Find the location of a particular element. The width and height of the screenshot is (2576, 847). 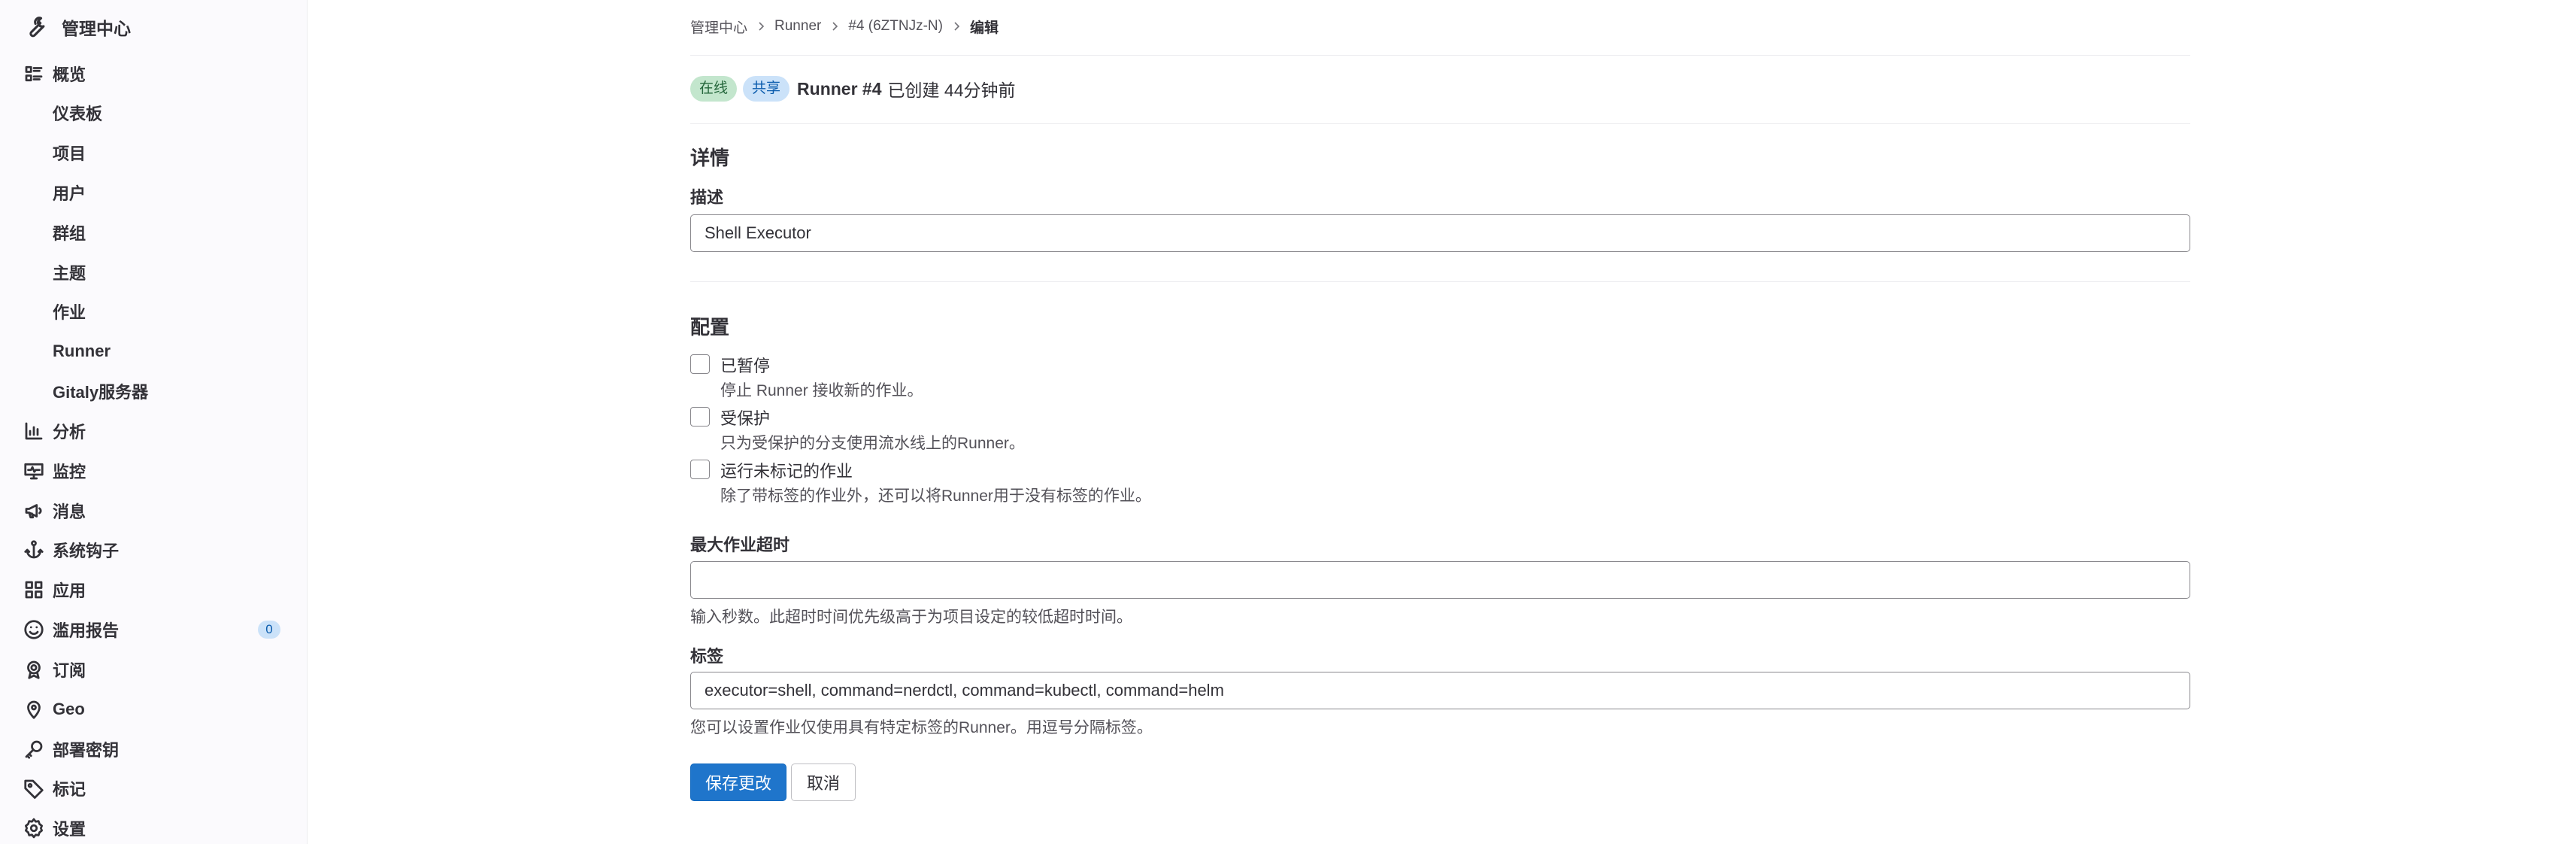

sidebar-item-subscription: 订阅 is located at coordinates (154, 669).